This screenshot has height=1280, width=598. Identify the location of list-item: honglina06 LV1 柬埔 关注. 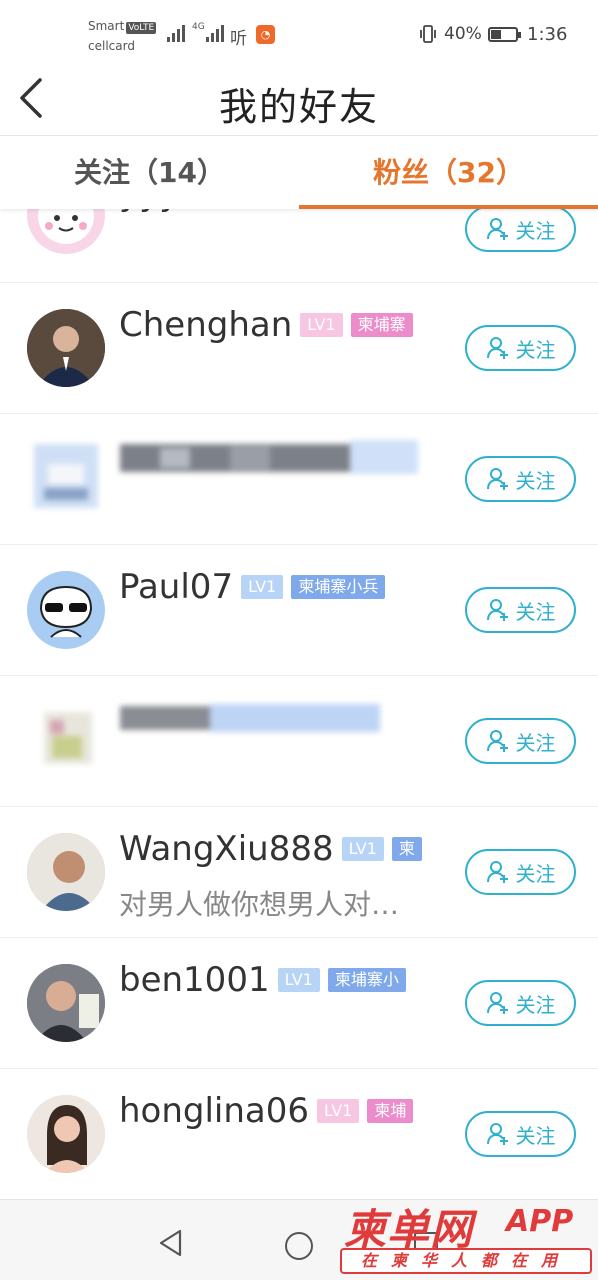
(299, 1134).